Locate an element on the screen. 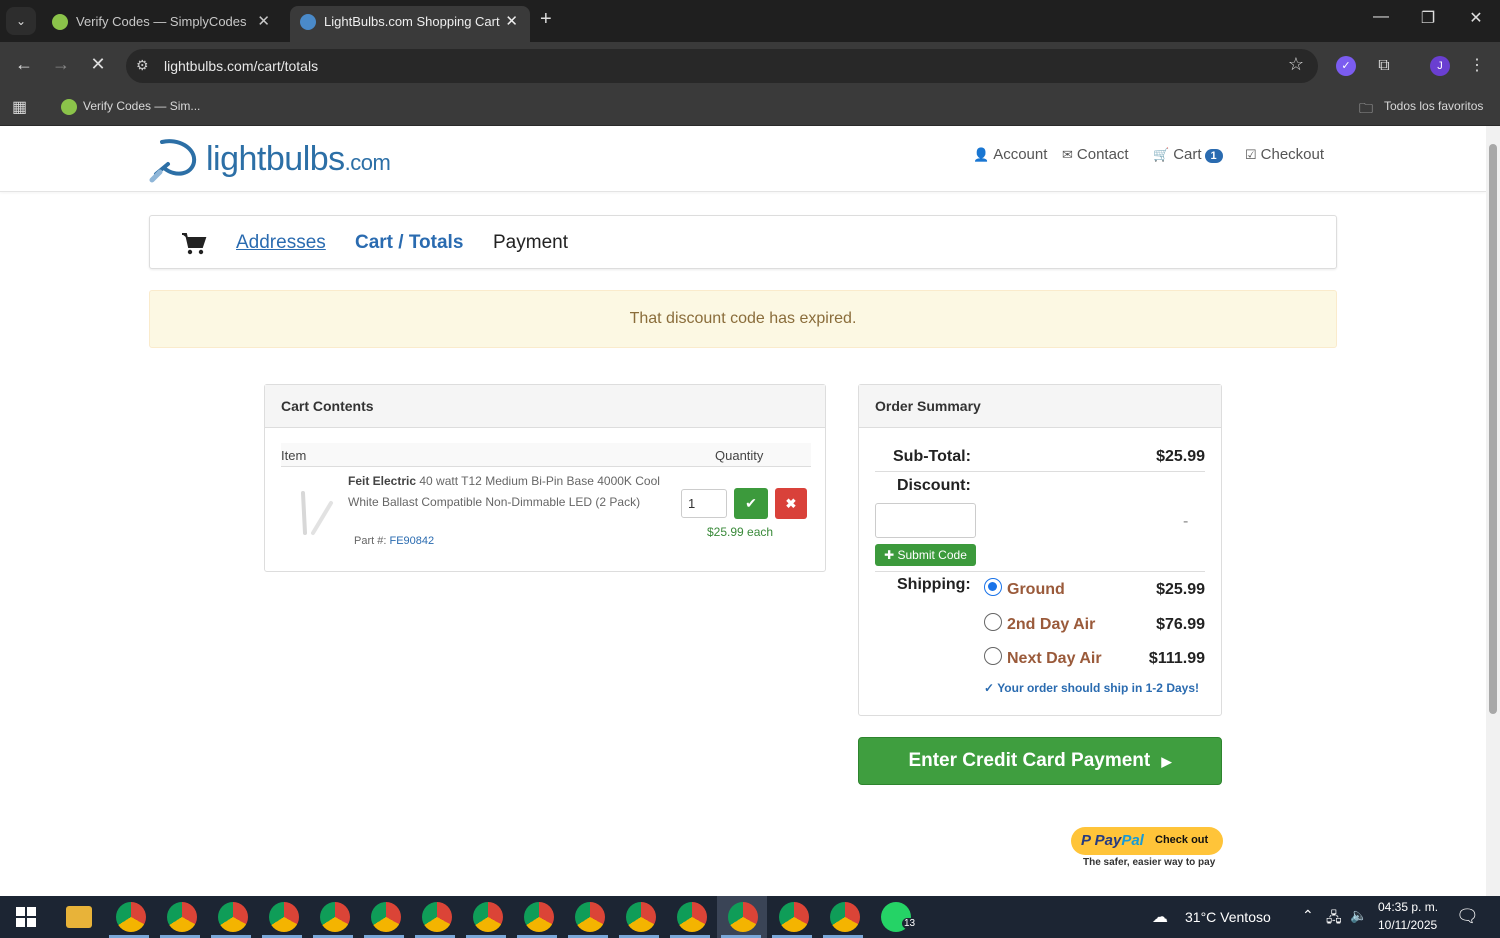 Image resolution: width=1500 pixels, height=938 pixels. chrome-profile-12-icon is located at coordinates (692, 917).